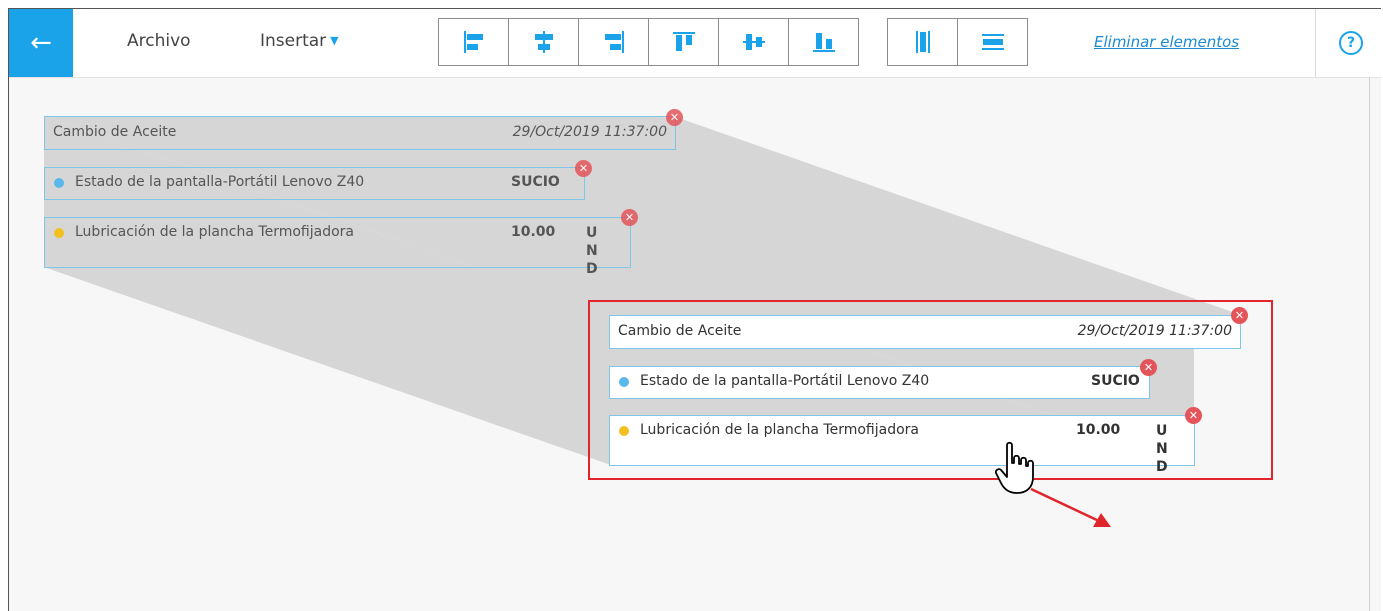 The height and width of the screenshot is (611, 1383). Describe the element at coordinates (779, 430) in the screenshot. I see `item2-text: Lubricación de la plancha Termofijadora` at that location.